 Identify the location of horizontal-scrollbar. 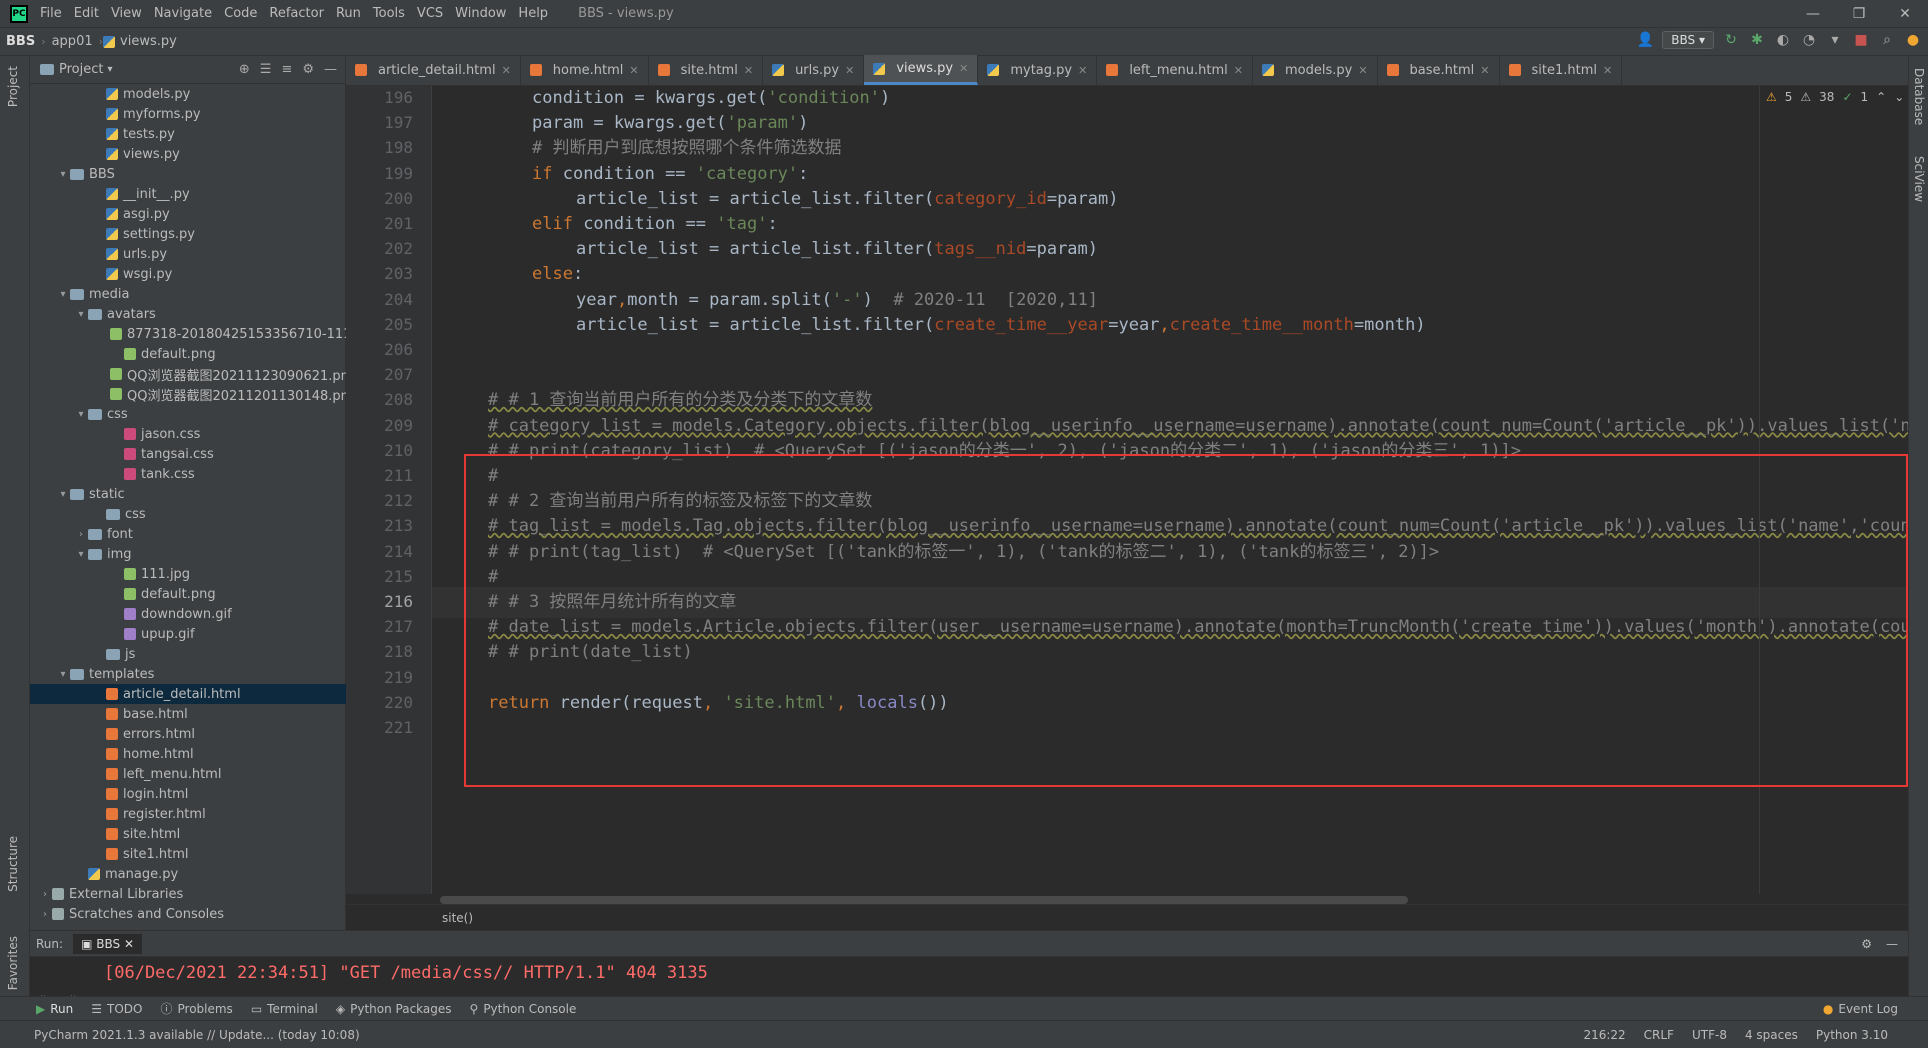
(924, 900).